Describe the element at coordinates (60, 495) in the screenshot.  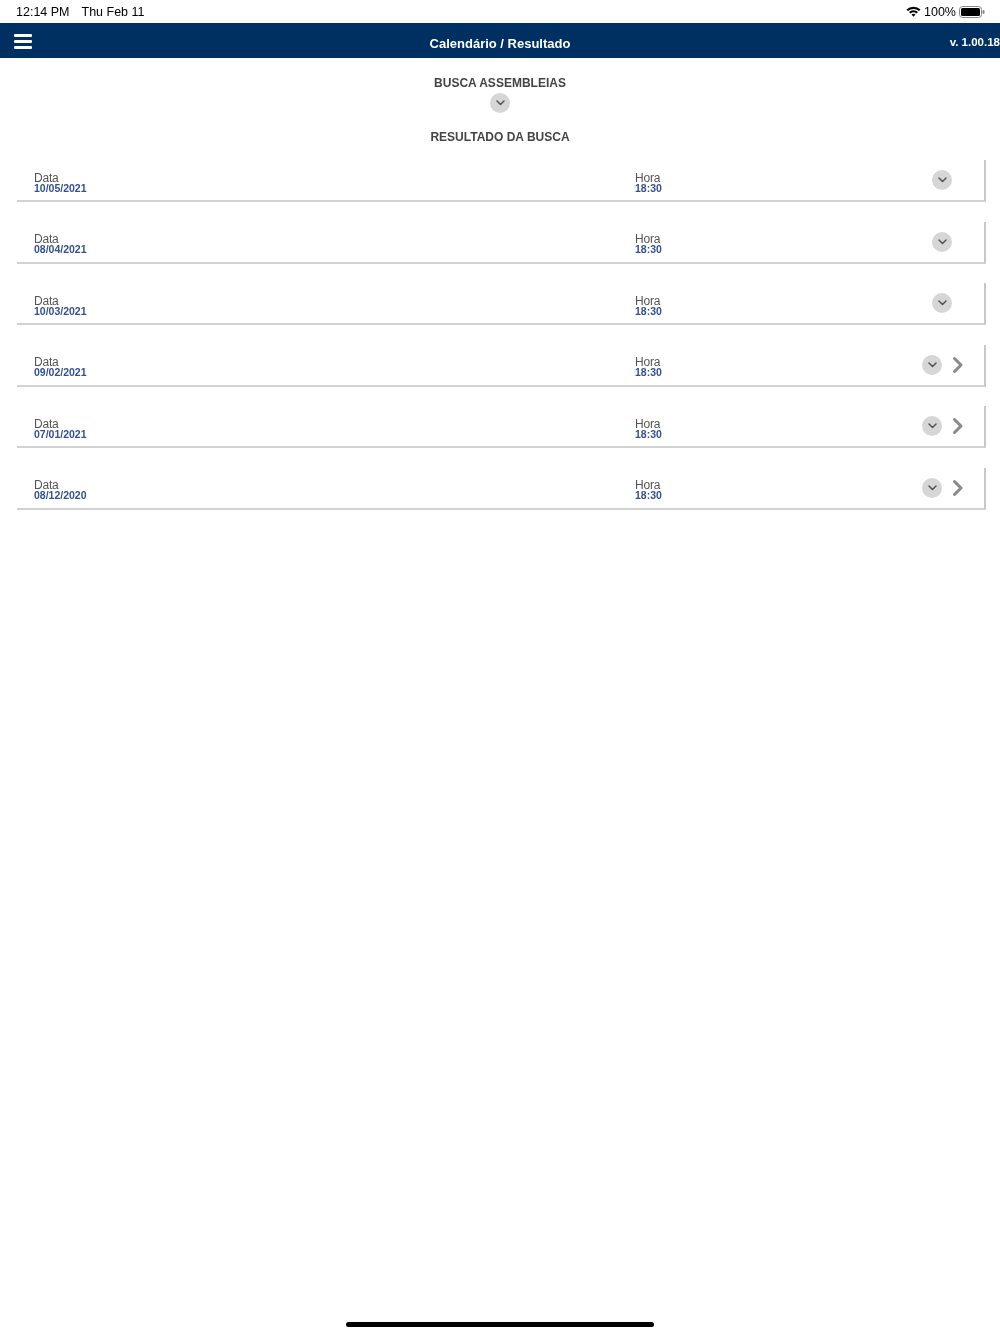
I see `date-value: 08/12/2020` at that location.